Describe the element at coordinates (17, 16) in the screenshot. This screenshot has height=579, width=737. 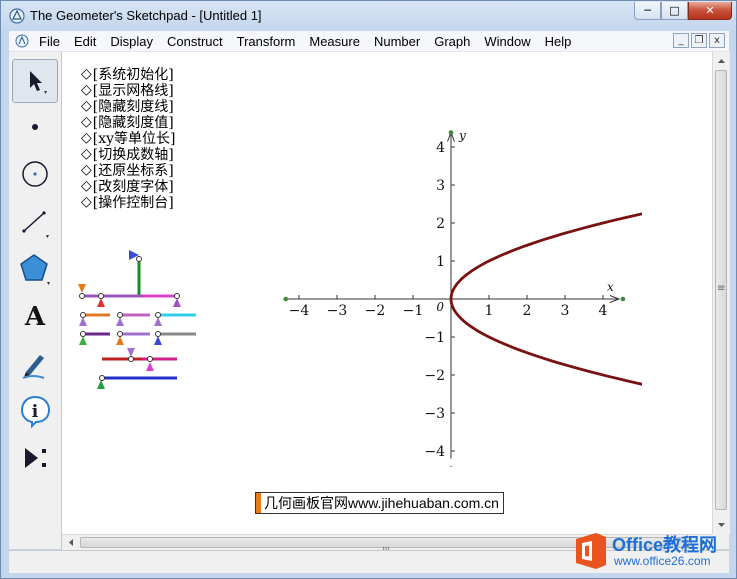
I see `sketchpad-app-icon` at that location.